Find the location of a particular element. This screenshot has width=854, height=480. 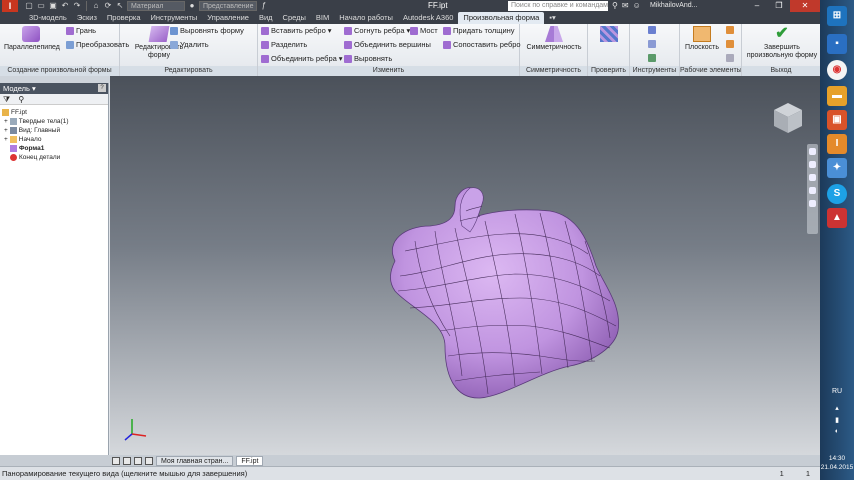

look-at-icon is located at coordinates (812, 203).